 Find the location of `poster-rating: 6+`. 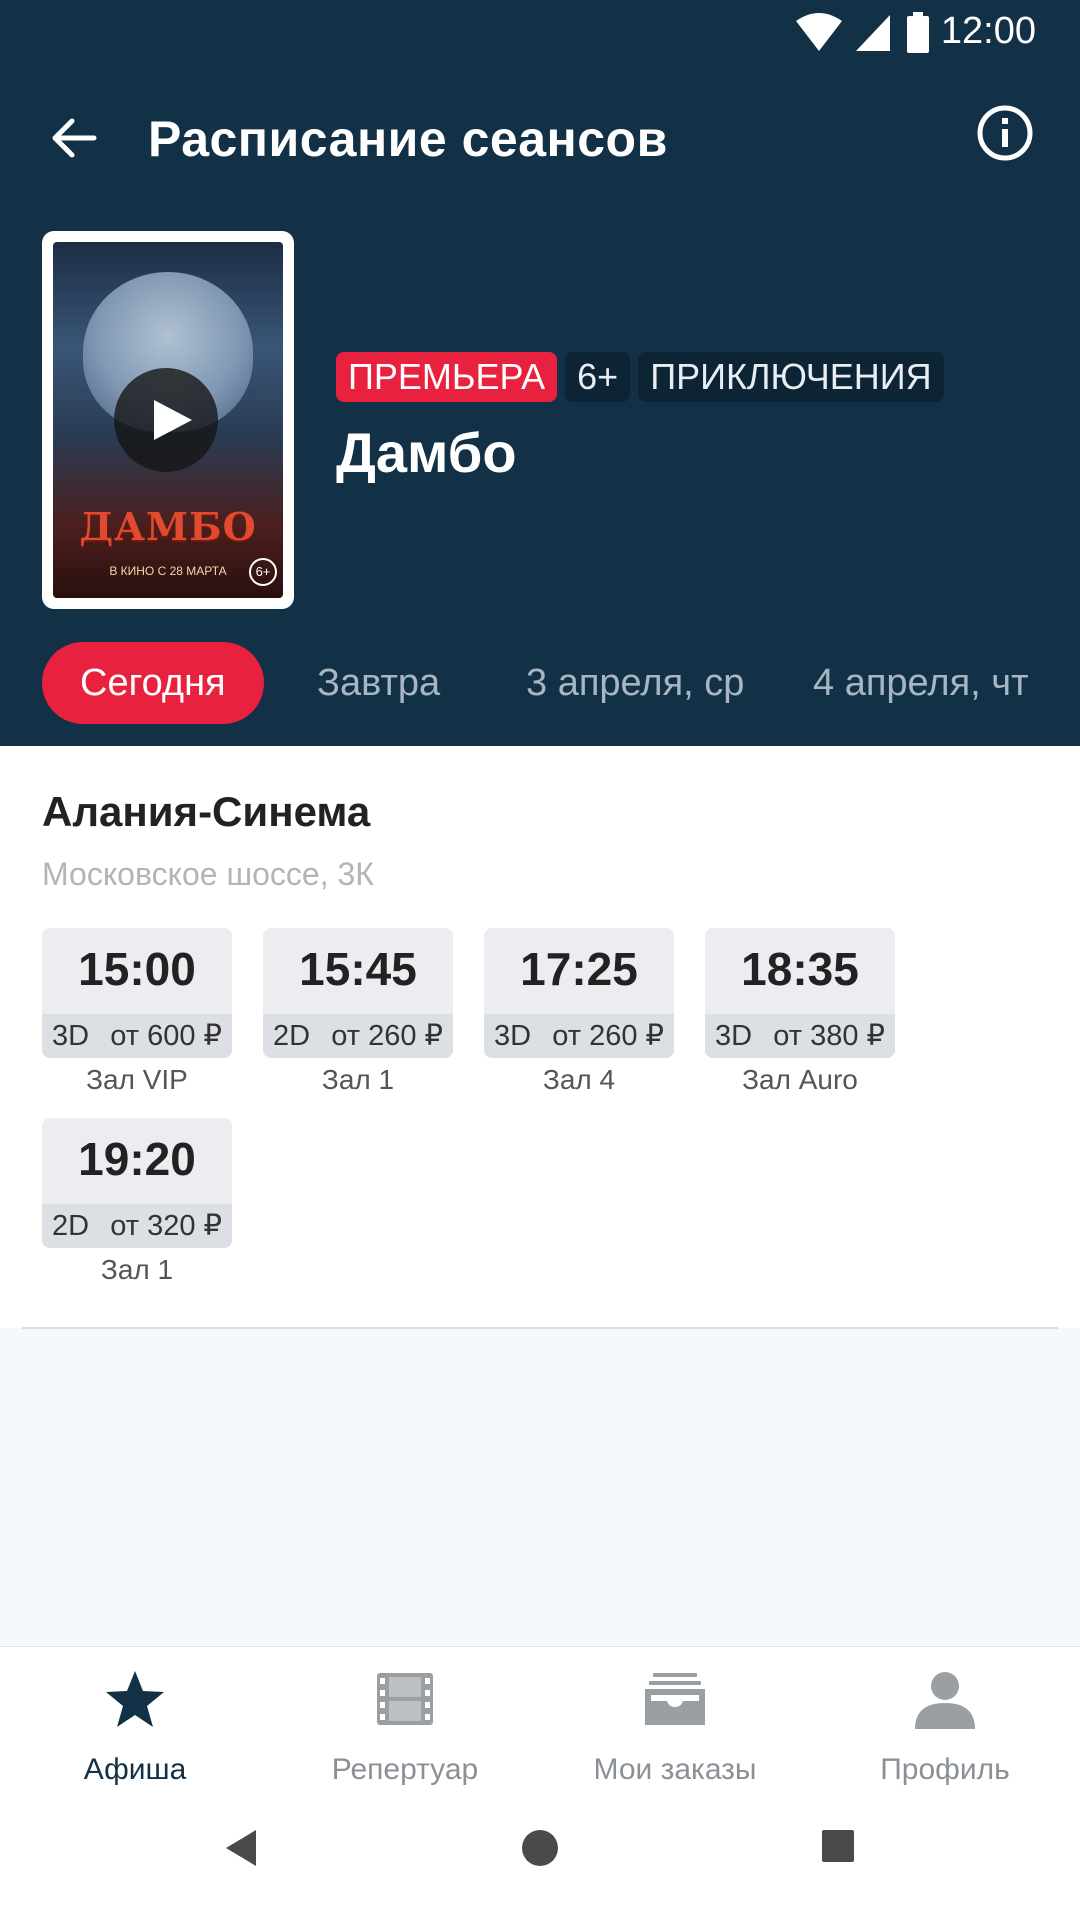

poster-rating: 6+ is located at coordinates (263, 572).